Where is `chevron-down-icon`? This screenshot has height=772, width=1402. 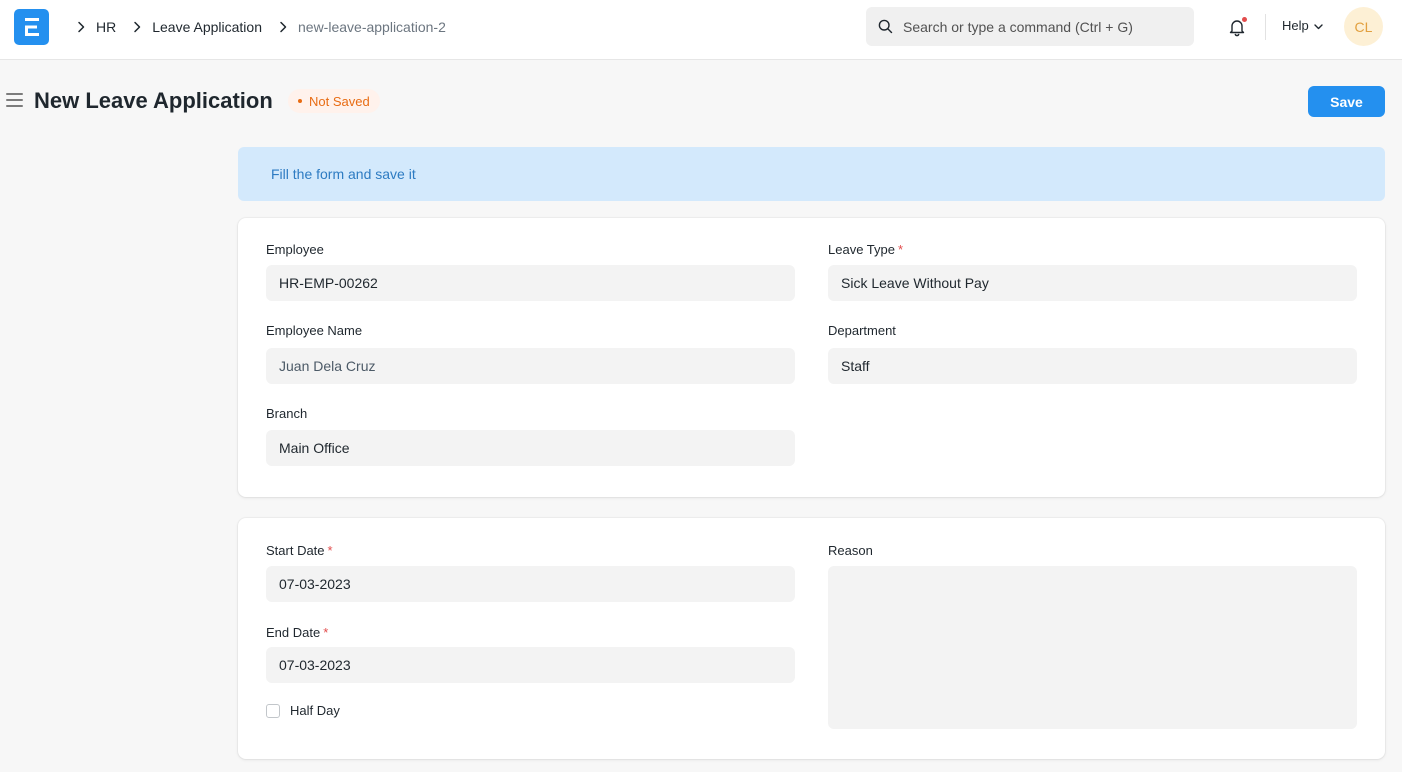
chevron-down-icon is located at coordinates (1316, 25).